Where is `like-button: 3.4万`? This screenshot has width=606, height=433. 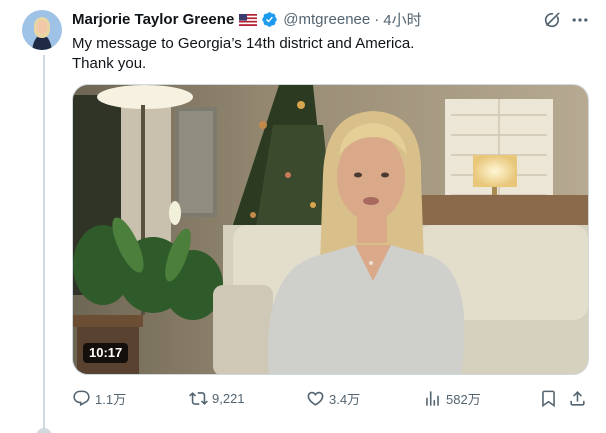
like-button: 3.4万 is located at coordinates (333, 398).